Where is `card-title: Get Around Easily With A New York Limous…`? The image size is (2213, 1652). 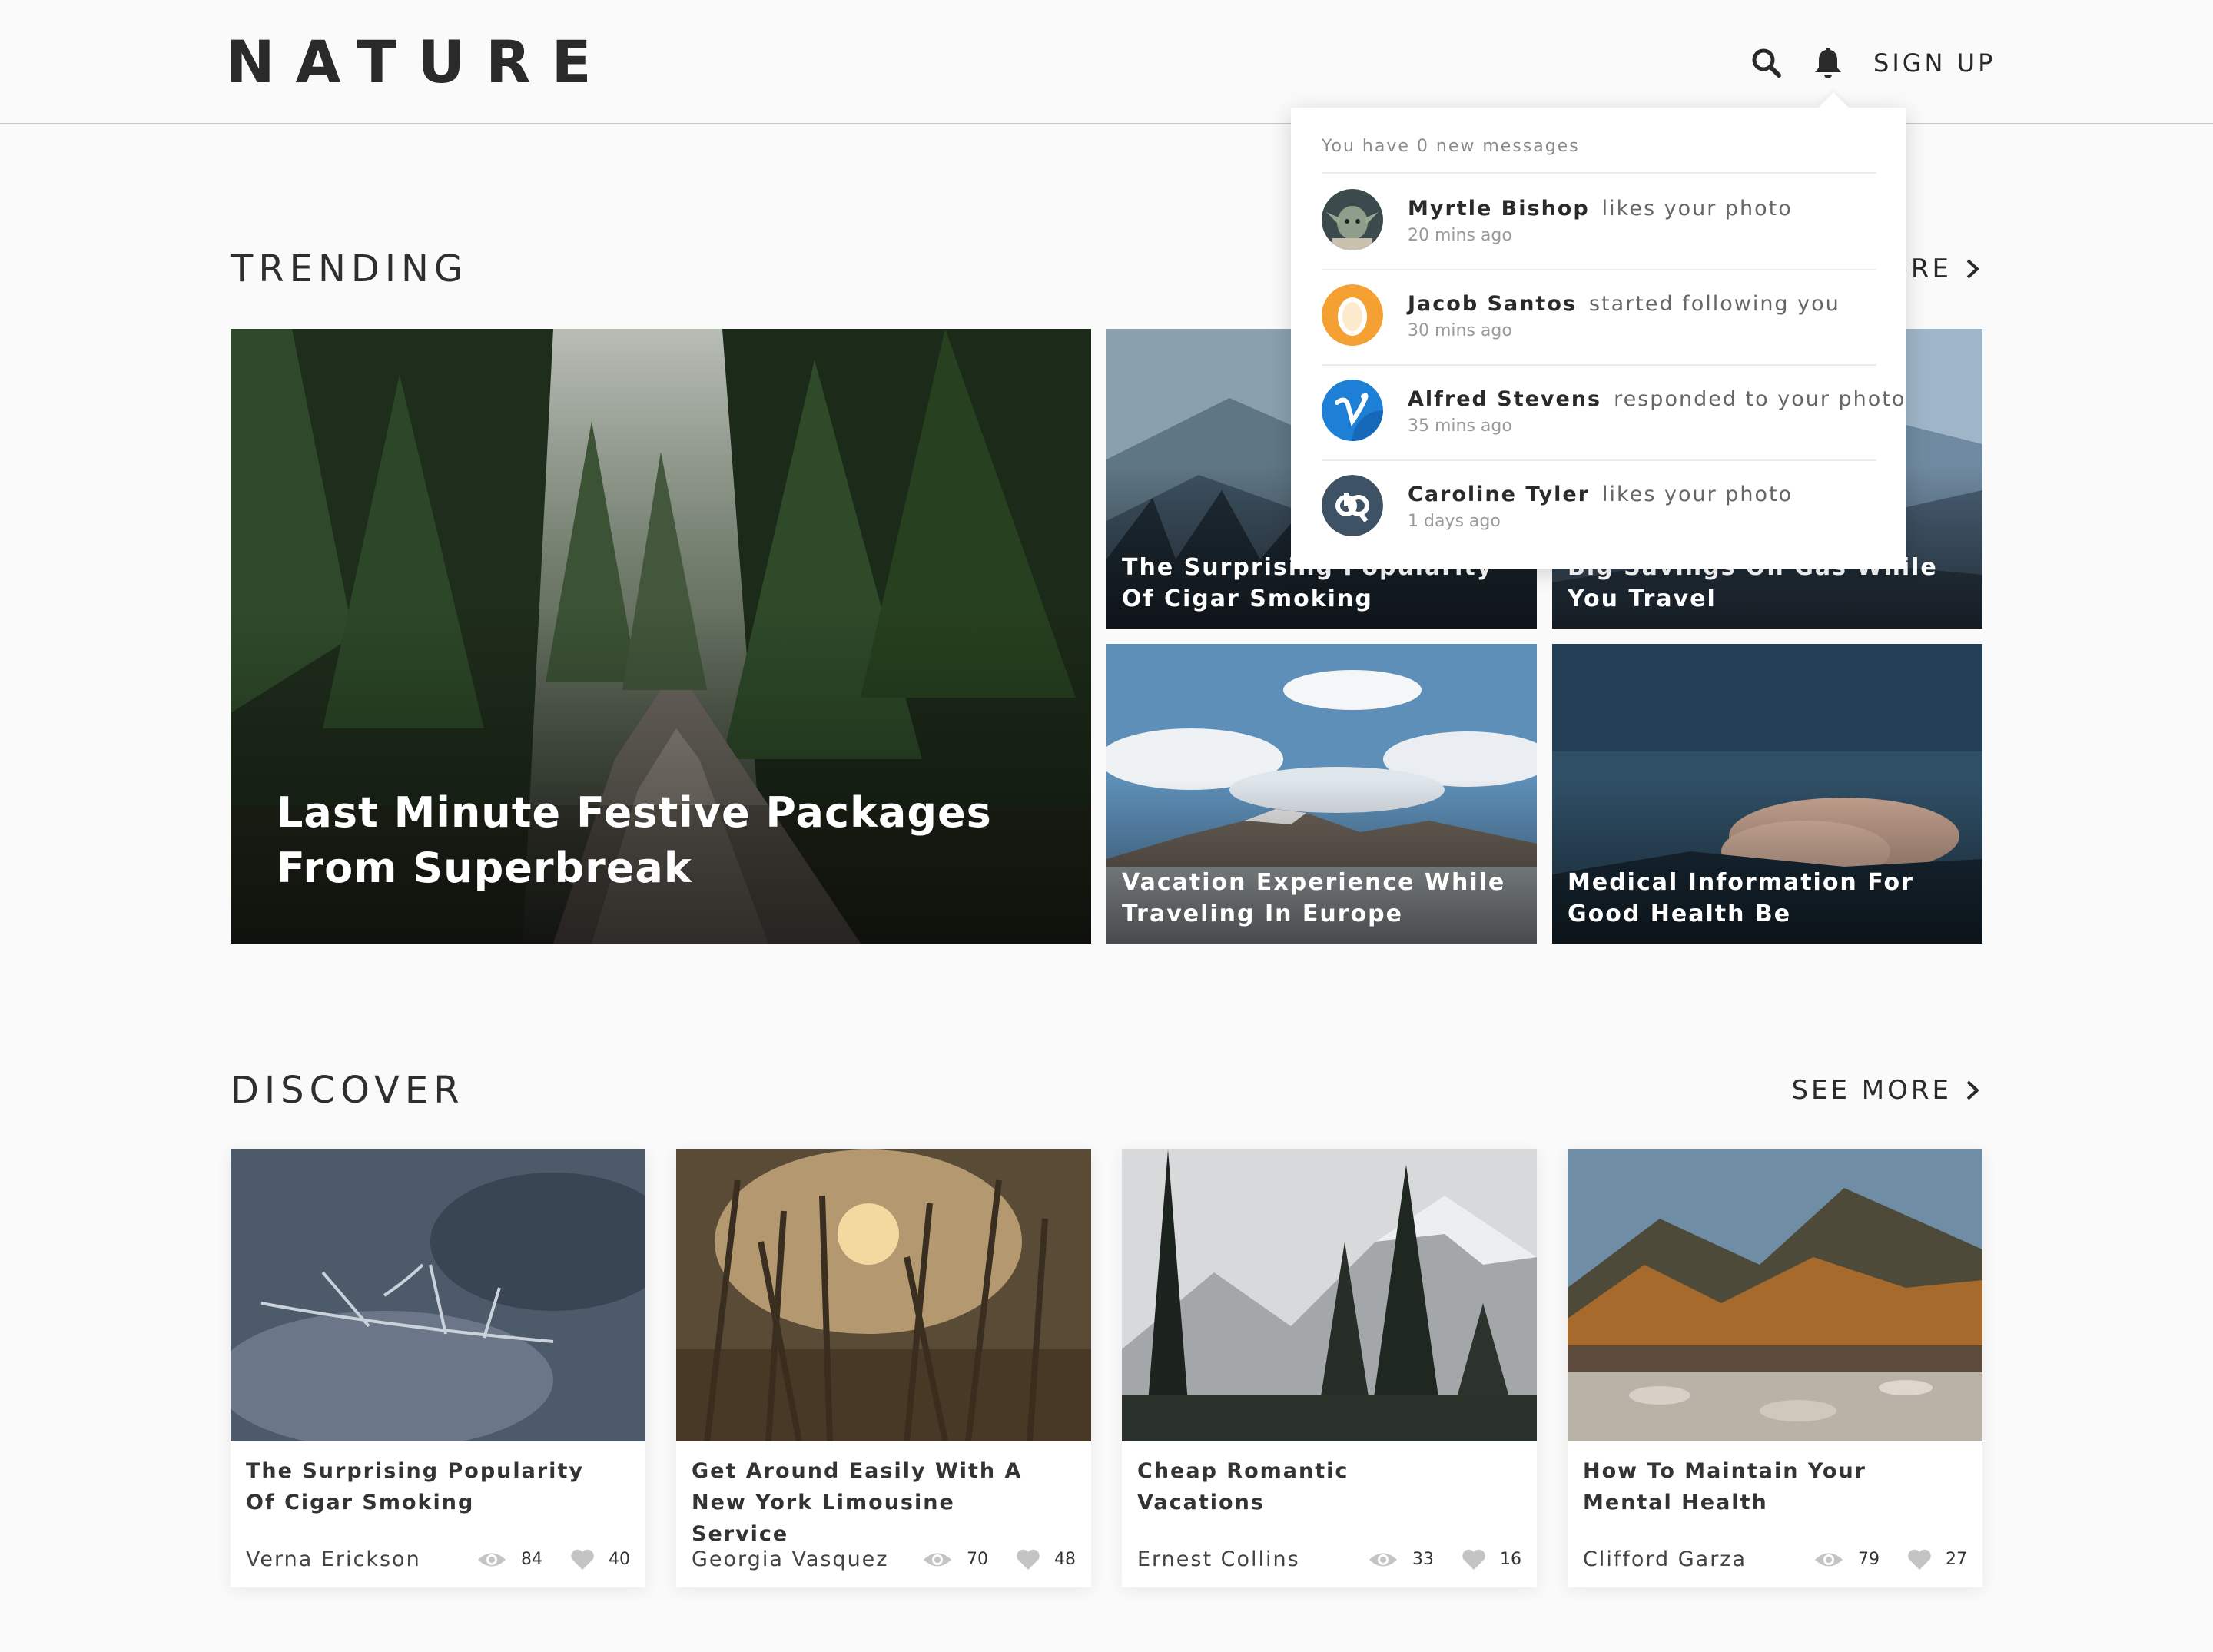
card-title: Get Around Easily With A New York Limous… is located at coordinates (858, 1502).